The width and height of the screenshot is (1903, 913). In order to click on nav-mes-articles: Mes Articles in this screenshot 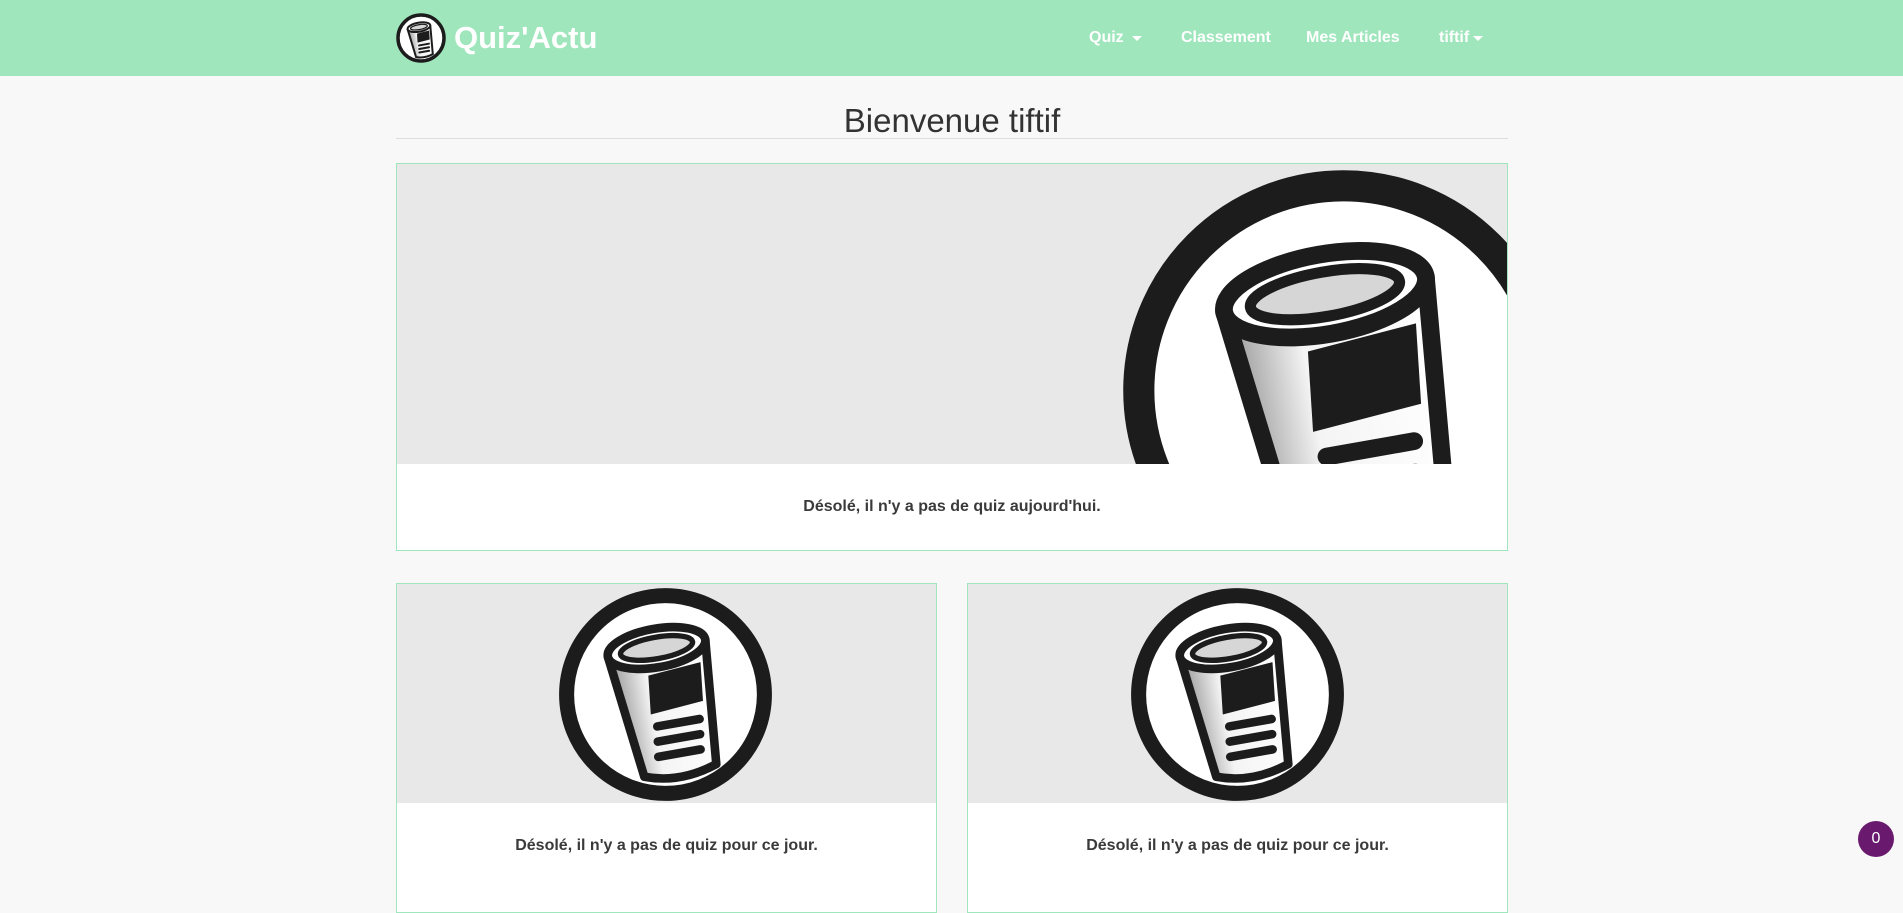, I will do `click(1353, 38)`.